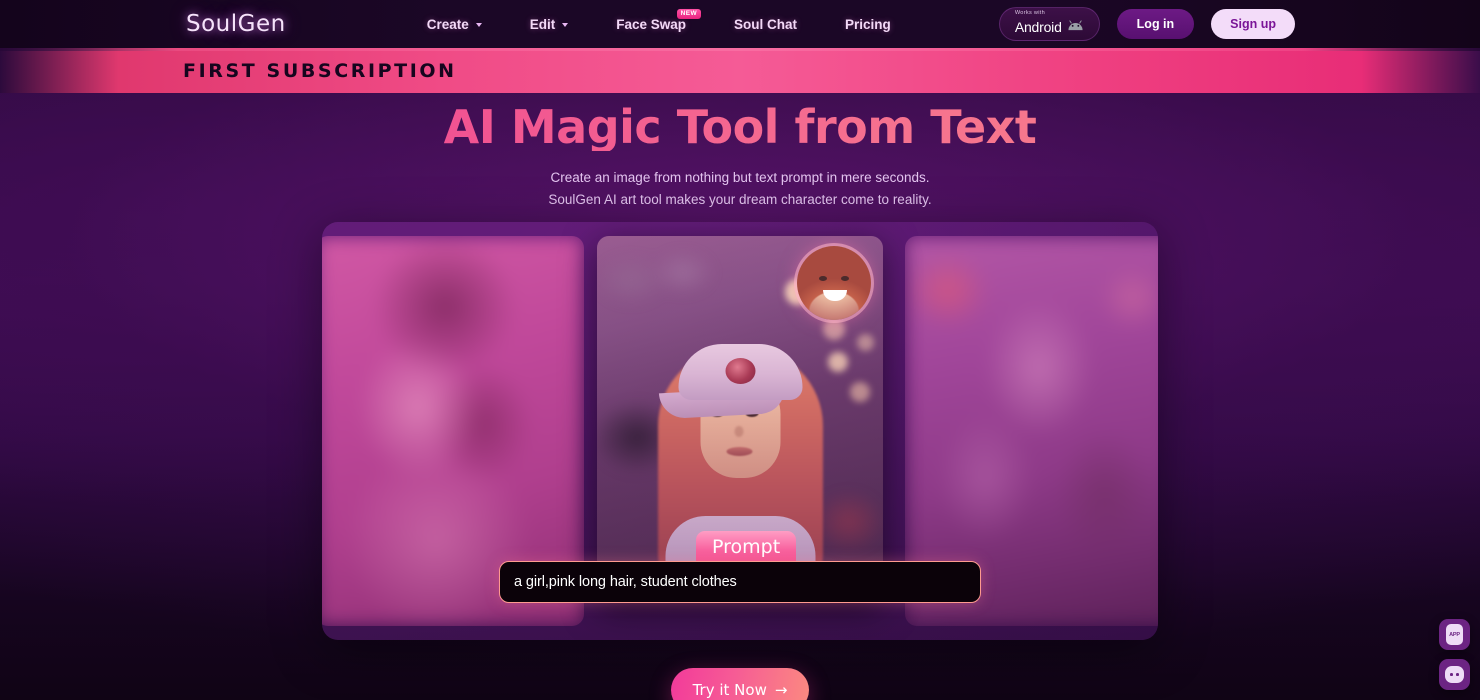 Image resolution: width=1480 pixels, height=700 pixels. I want to click on avatar, so click(834, 283).